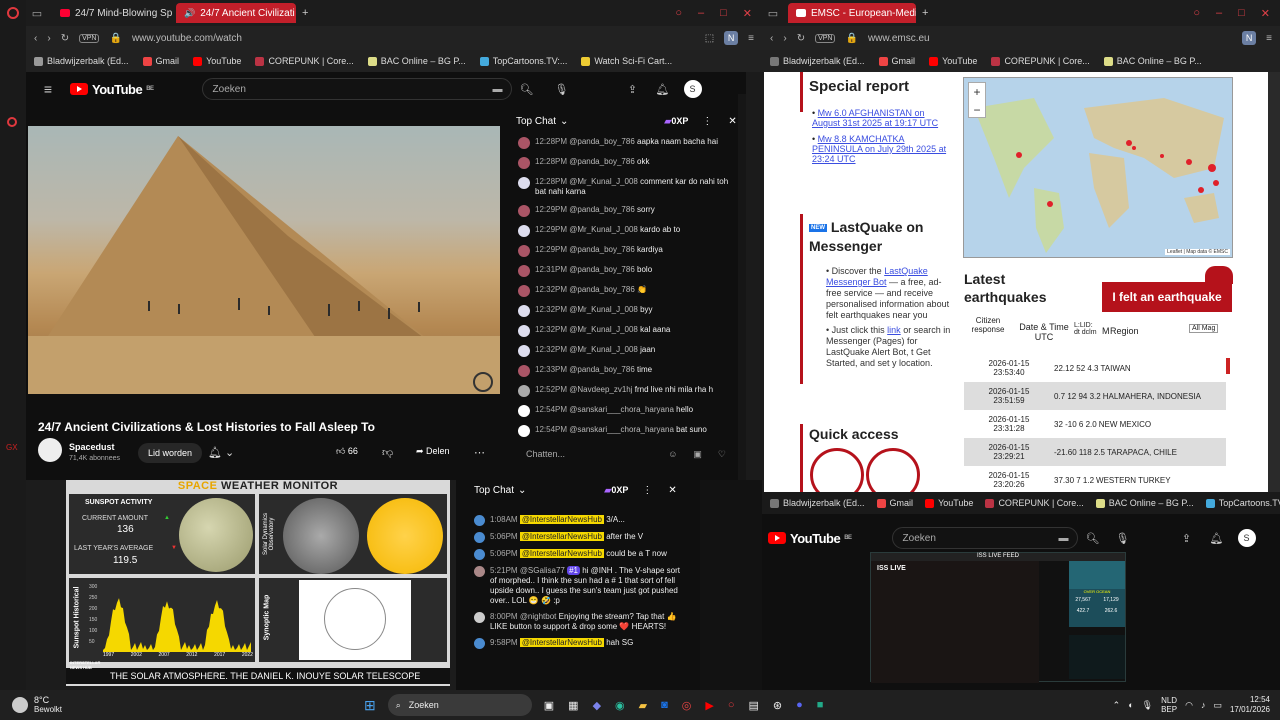  Describe the element at coordinates (977, 110) in the screenshot. I see `zoom-out-icon: −` at that location.